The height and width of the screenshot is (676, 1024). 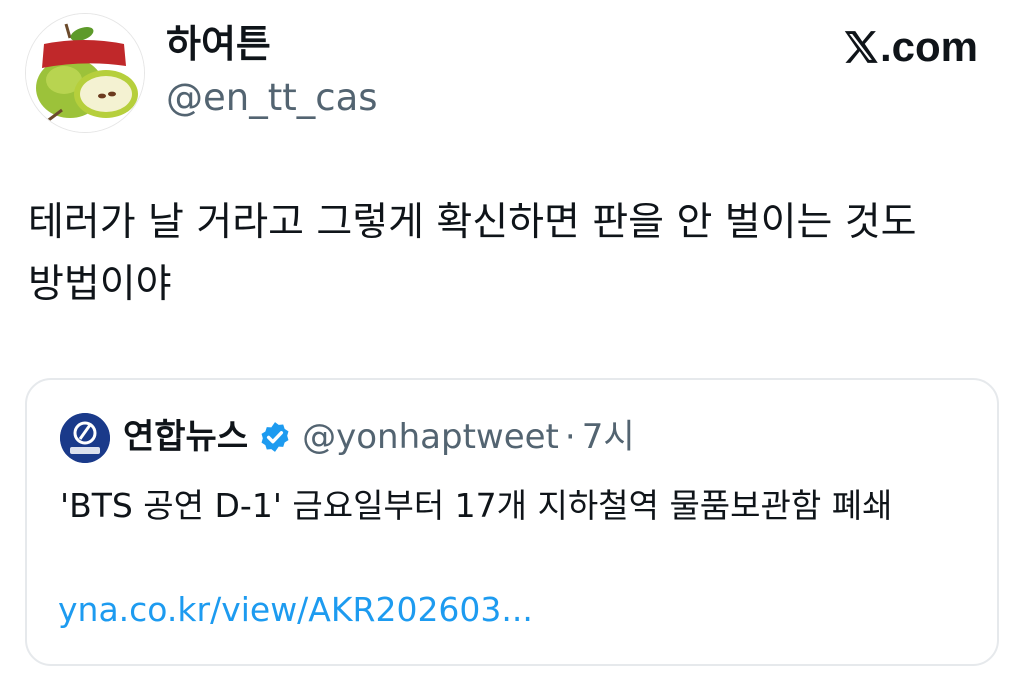 I want to click on x-logo-icon, so click(x=861, y=47).